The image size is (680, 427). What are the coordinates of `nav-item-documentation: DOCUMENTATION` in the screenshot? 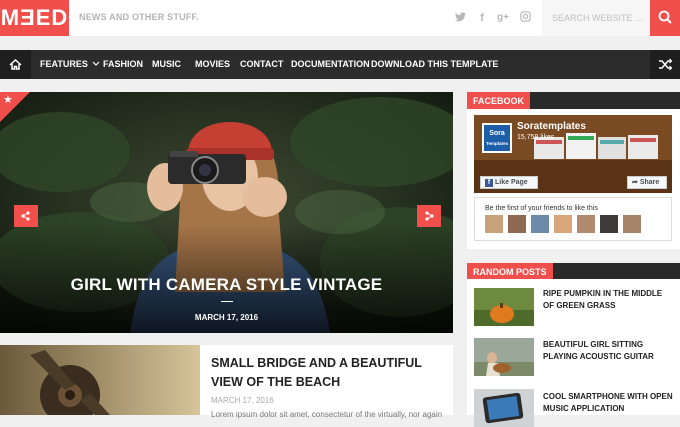 It's located at (330, 64).